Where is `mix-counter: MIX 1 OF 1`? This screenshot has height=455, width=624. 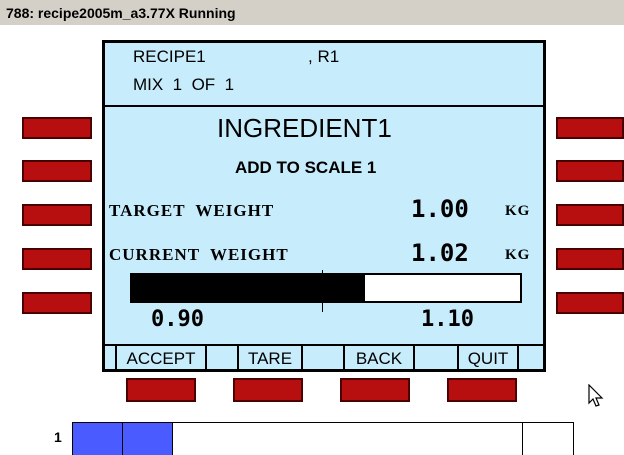
mix-counter: MIX 1 OF 1 is located at coordinates (184, 84).